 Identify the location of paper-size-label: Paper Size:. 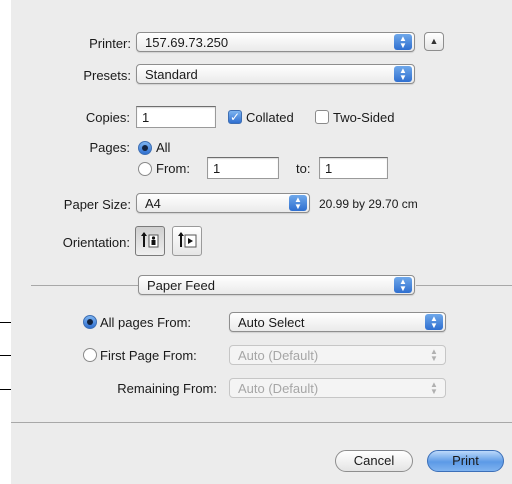
(97, 204).